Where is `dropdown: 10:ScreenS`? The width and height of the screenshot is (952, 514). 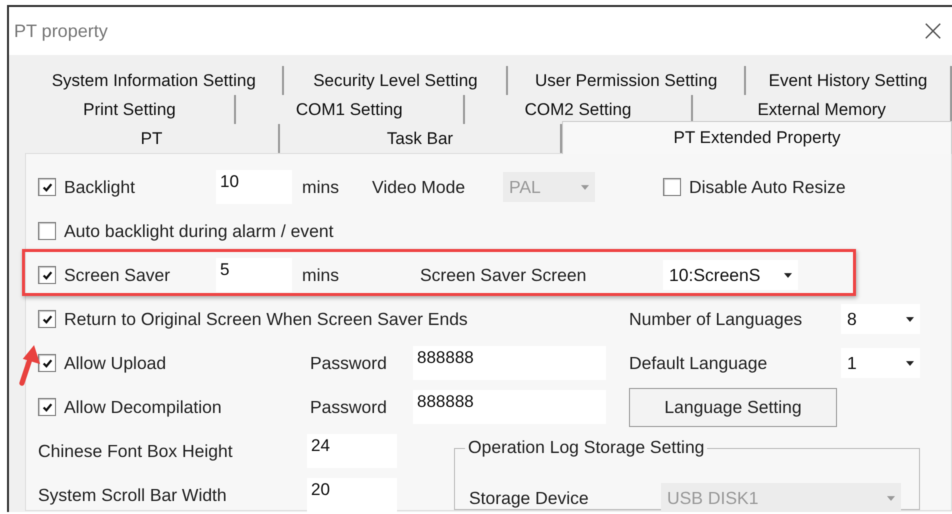
dropdown: 10:ScreenS is located at coordinates (730, 275).